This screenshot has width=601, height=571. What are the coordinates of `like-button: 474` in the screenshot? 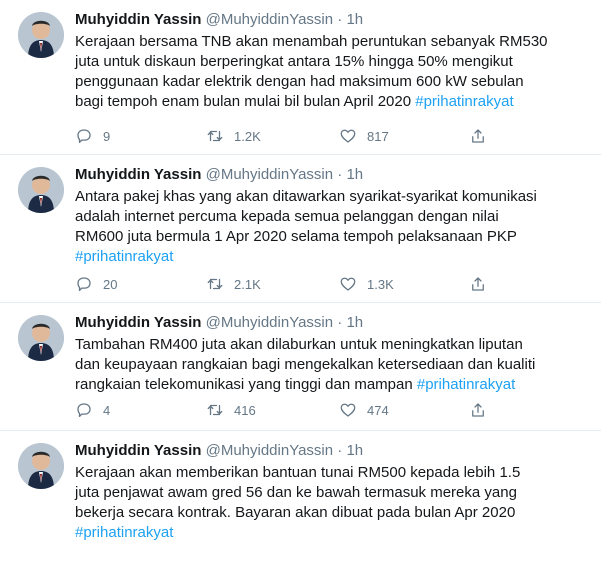 It's located at (404, 410).